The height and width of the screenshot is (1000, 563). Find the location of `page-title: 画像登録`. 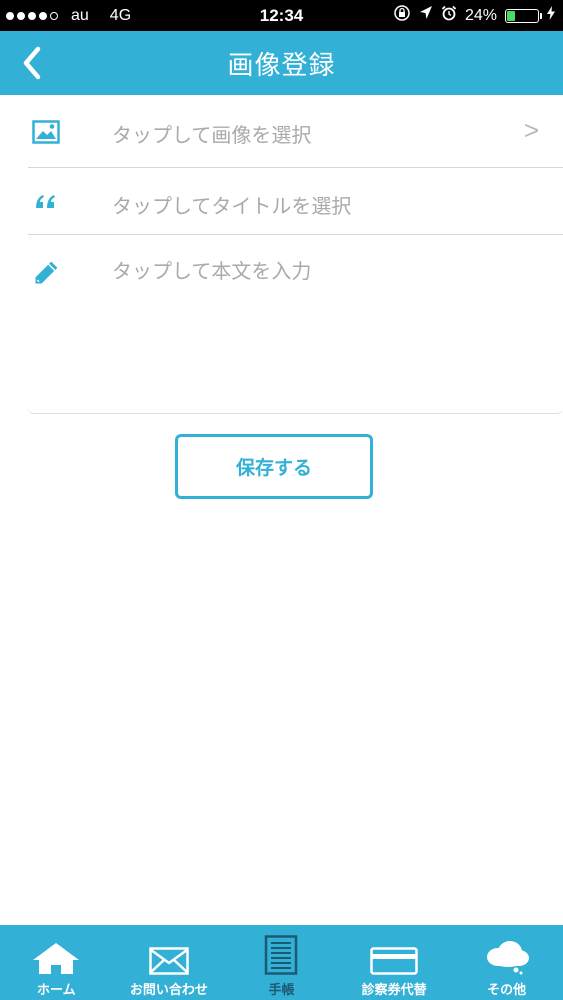

page-title: 画像登録 is located at coordinates (281, 65).